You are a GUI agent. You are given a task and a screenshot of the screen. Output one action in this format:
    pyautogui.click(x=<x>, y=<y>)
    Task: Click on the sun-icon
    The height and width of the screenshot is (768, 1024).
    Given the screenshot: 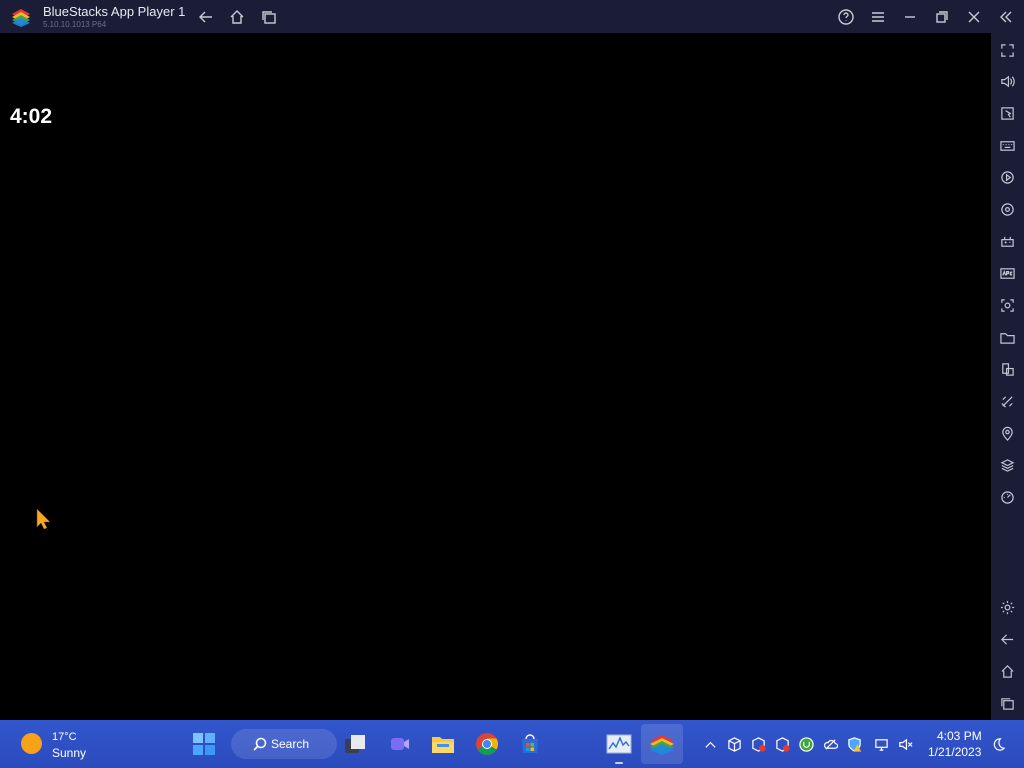 What is the action you would take?
    pyautogui.click(x=31, y=743)
    